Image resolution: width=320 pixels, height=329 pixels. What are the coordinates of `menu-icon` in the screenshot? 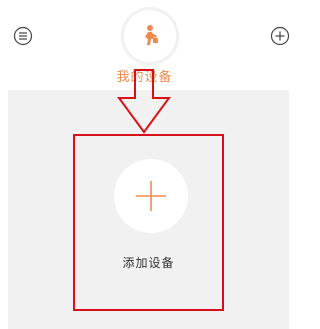 It's located at (23, 36).